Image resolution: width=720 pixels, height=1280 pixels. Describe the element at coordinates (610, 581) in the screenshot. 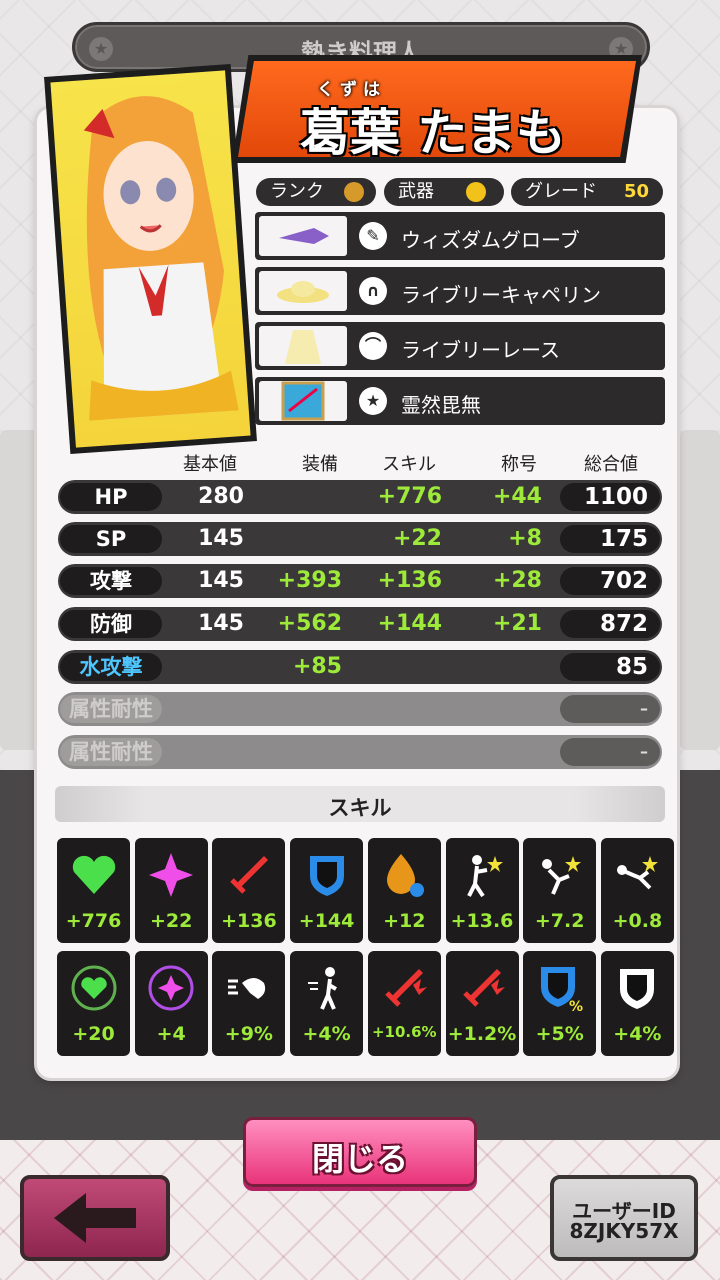

I see `stat-total: 702` at that location.